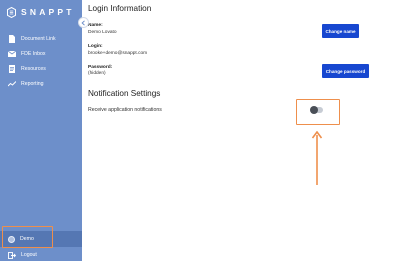 The image size is (404, 261). What do you see at coordinates (32, 84) in the screenshot?
I see `sidebar-item-label: Reporting` at bounding box center [32, 84].